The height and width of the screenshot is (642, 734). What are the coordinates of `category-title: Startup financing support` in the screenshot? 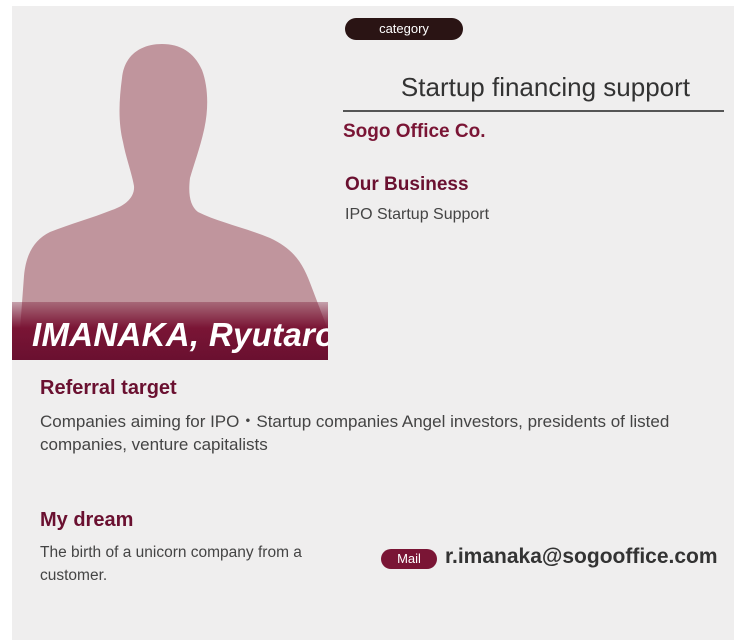 It's located at (545, 87).